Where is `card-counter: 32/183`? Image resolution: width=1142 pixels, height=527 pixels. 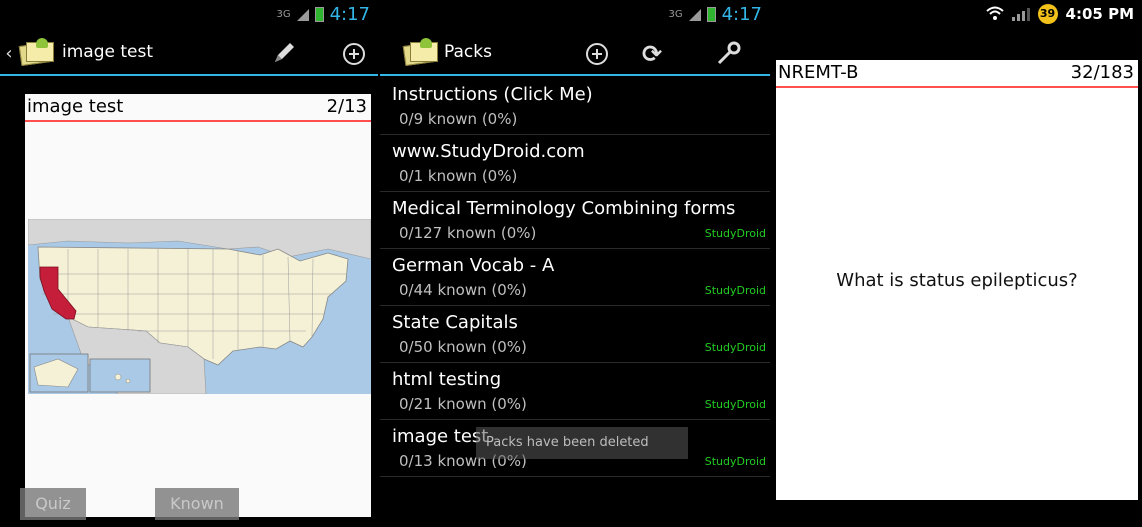 card-counter: 32/183 is located at coordinates (1102, 72).